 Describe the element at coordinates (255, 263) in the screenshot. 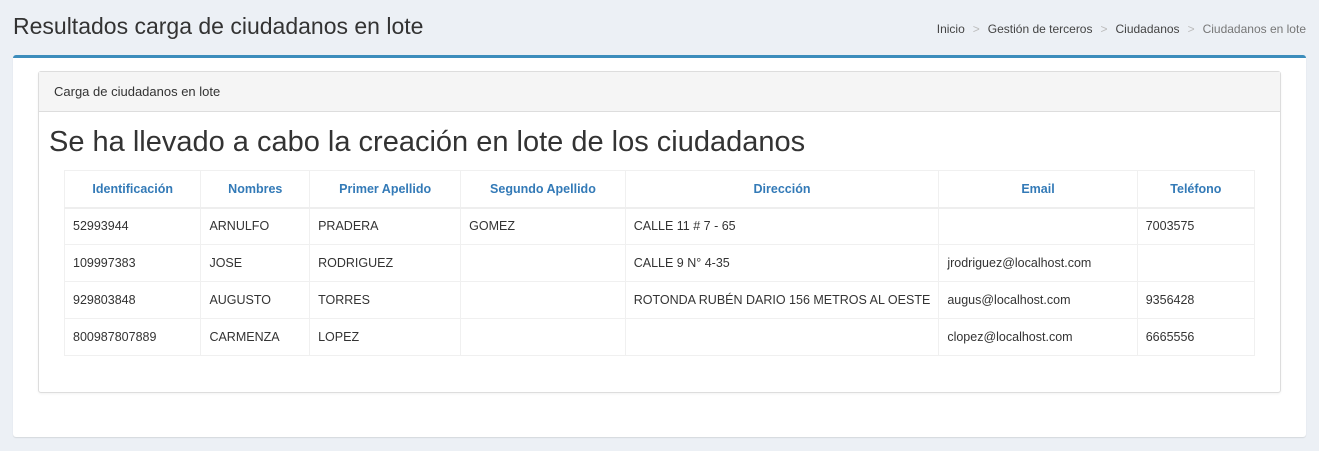

I see `cell-nombres: JOSE` at that location.